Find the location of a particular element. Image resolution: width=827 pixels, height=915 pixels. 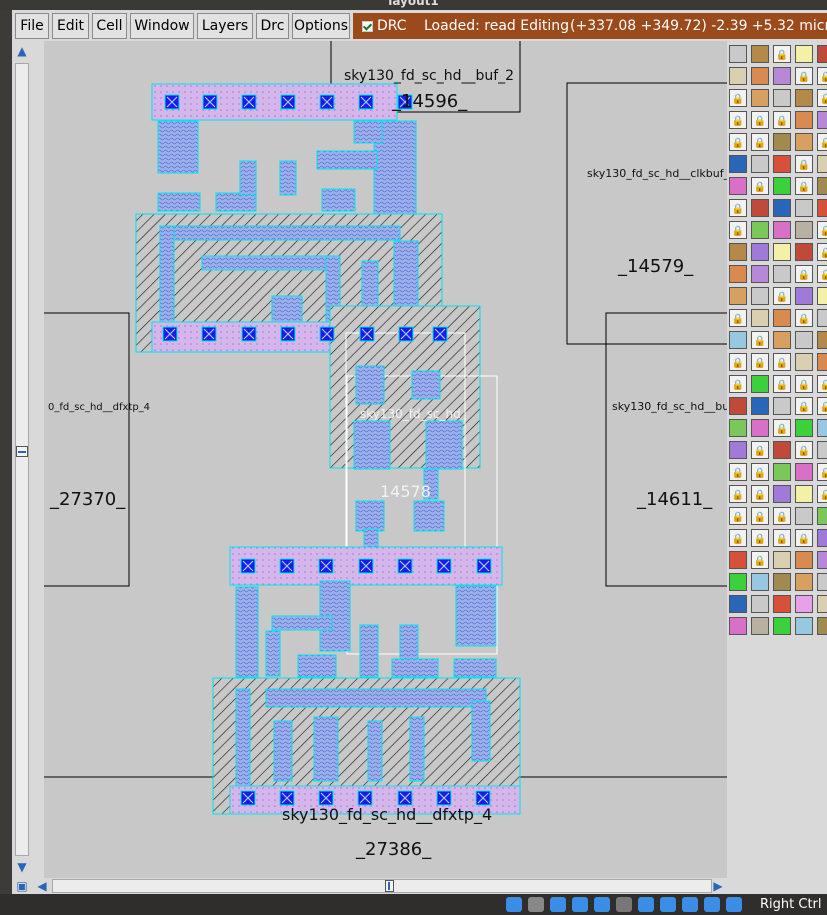

menu-file: File is located at coordinates (32, 26).